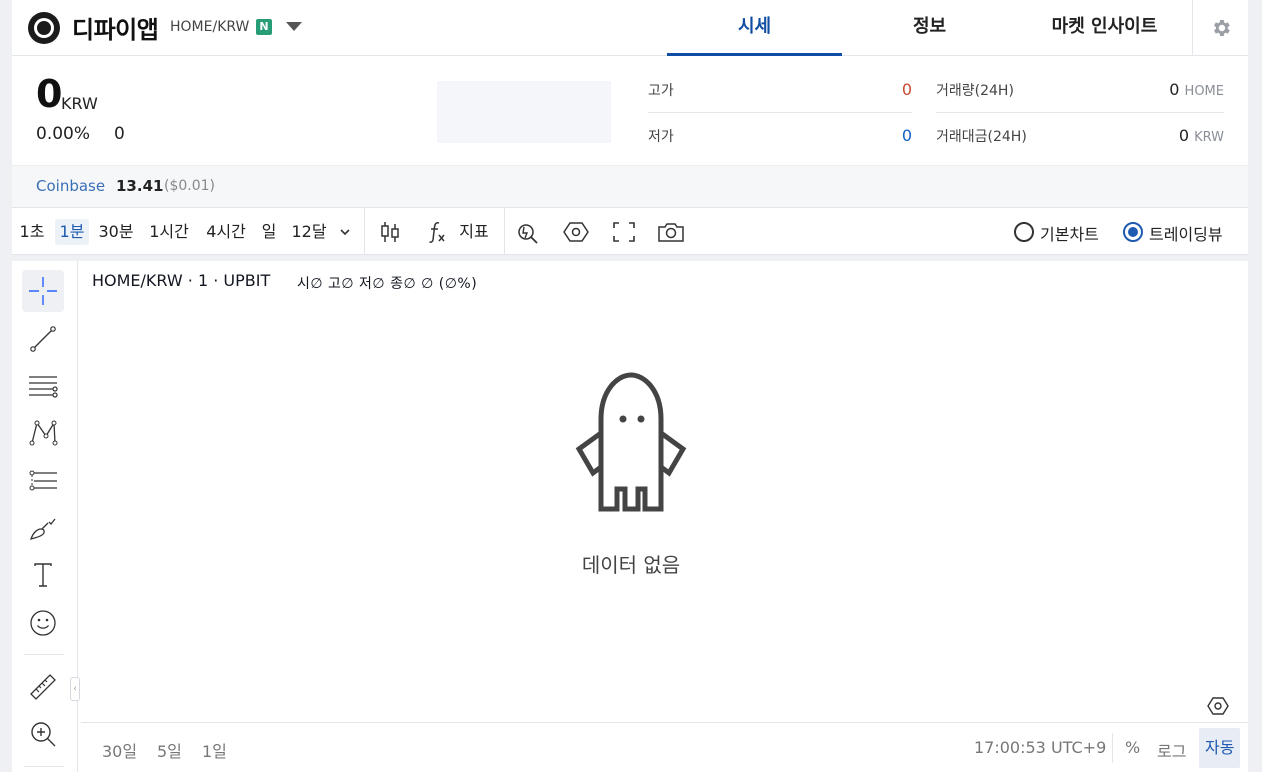  What do you see at coordinates (437, 232) in the screenshot?
I see `function-icon` at bounding box center [437, 232].